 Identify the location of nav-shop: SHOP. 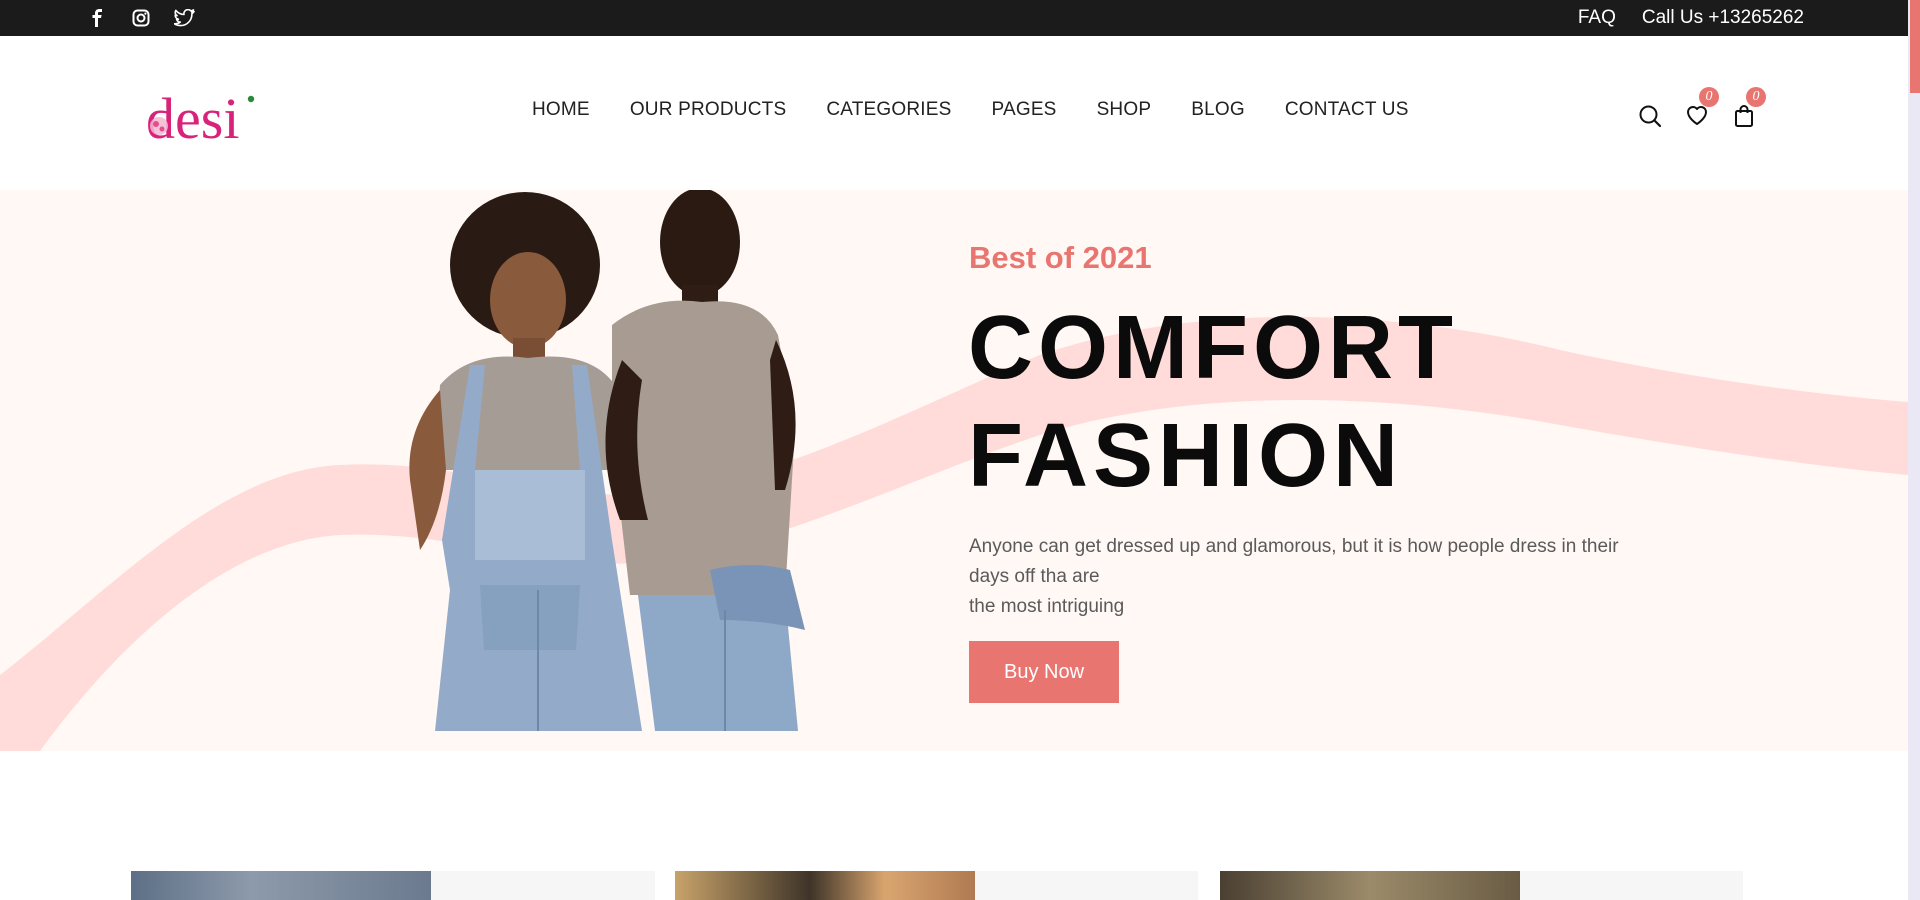
(1124, 110).